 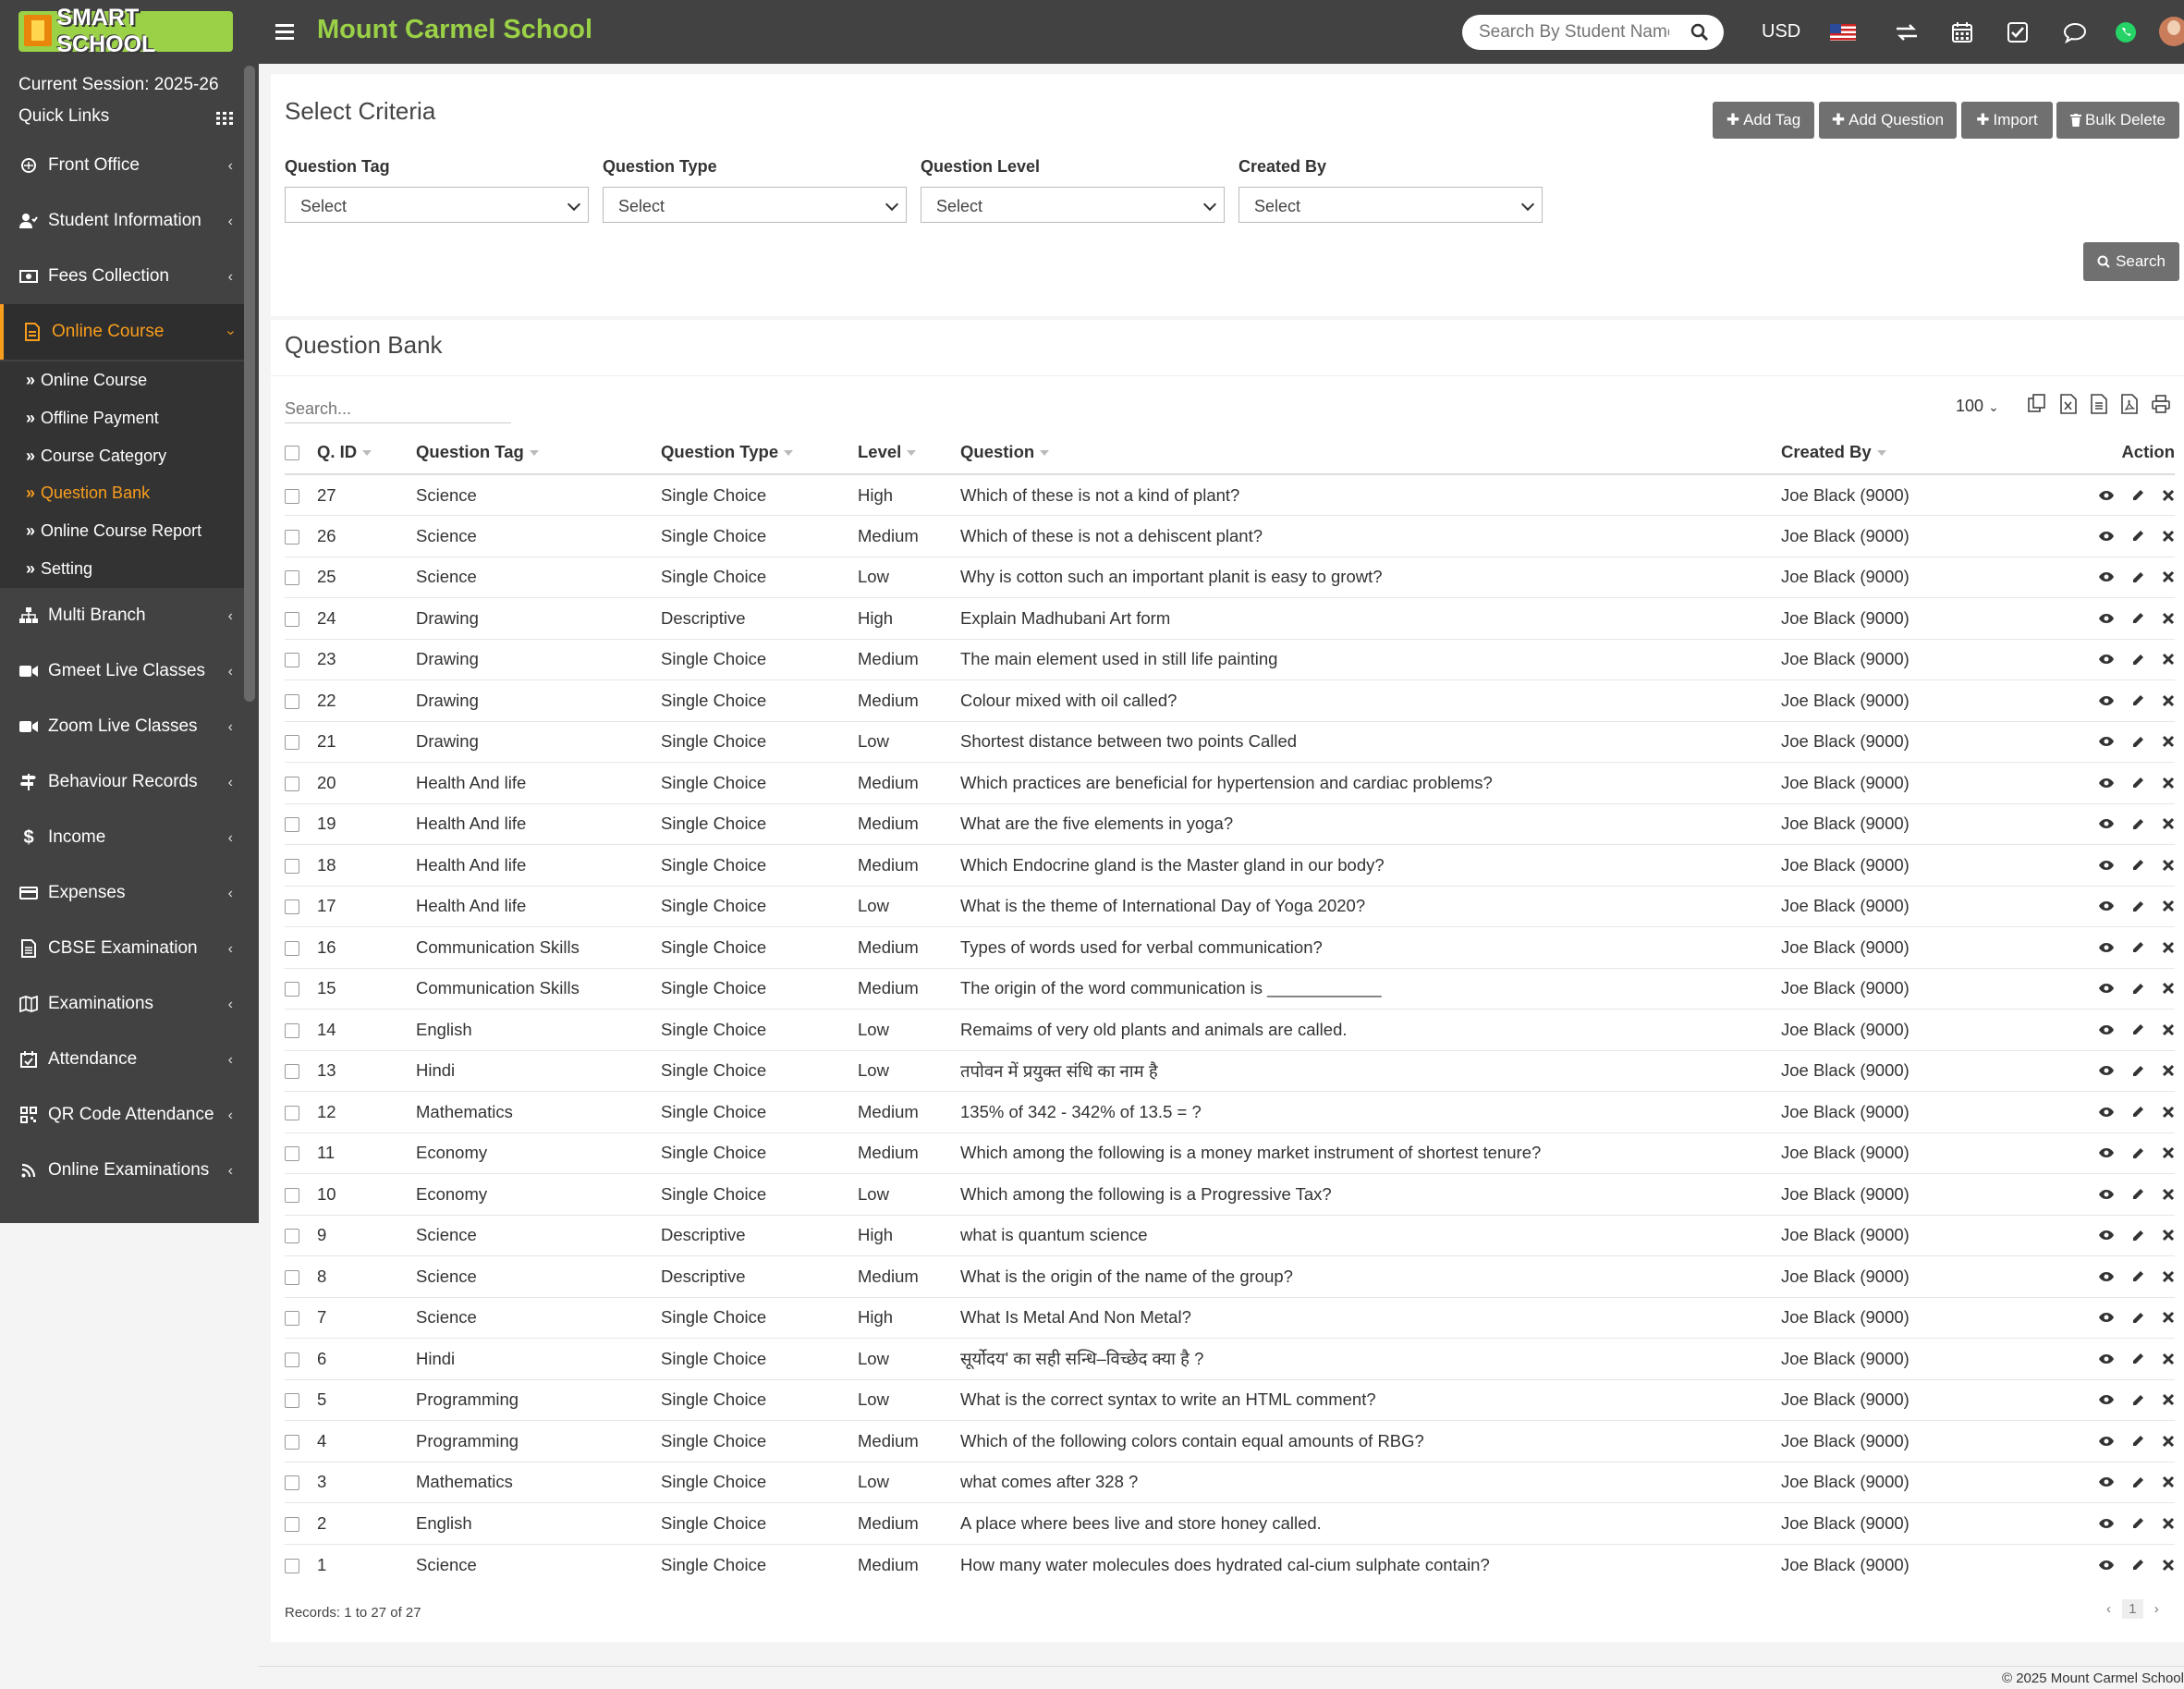 I want to click on student-search-input, so click(x=1574, y=32).